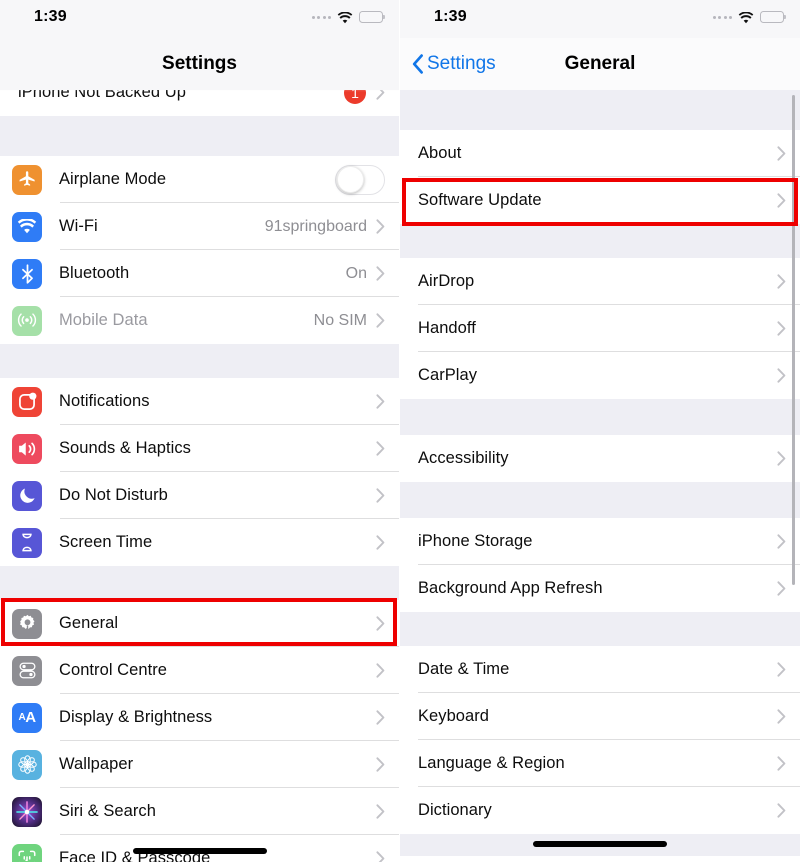 This screenshot has height=862, width=800. I want to click on list-item-notifications: Notifications, so click(199, 401).